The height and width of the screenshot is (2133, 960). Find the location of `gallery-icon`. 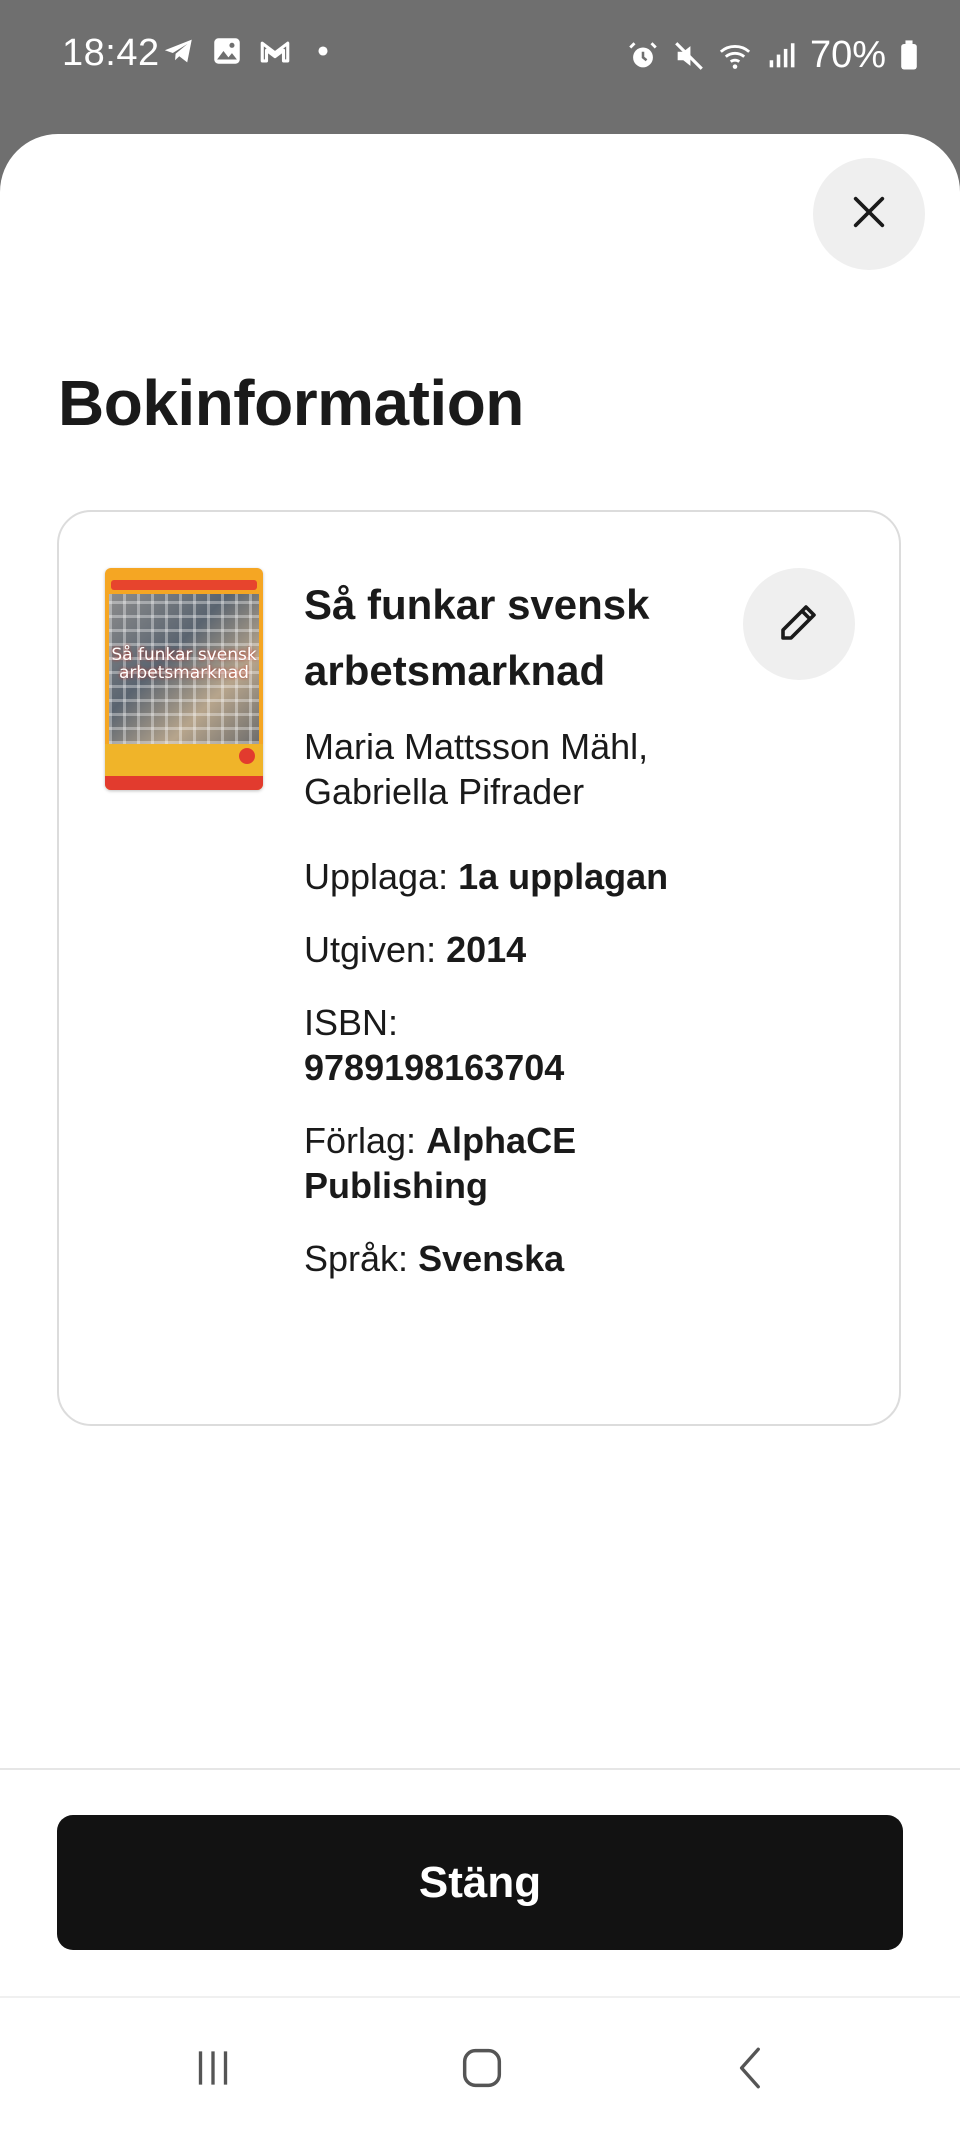

gallery-icon is located at coordinates (227, 51).